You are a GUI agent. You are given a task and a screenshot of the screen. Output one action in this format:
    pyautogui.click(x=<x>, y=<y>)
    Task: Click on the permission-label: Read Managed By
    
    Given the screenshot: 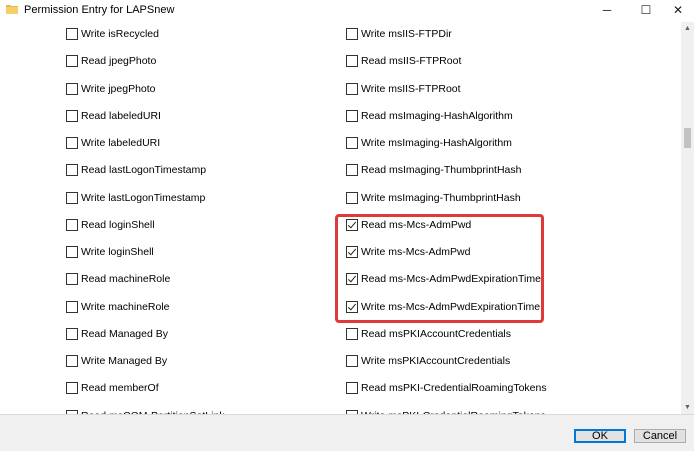 What is the action you would take?
    pyautogui.click(x=124, y=333)
    